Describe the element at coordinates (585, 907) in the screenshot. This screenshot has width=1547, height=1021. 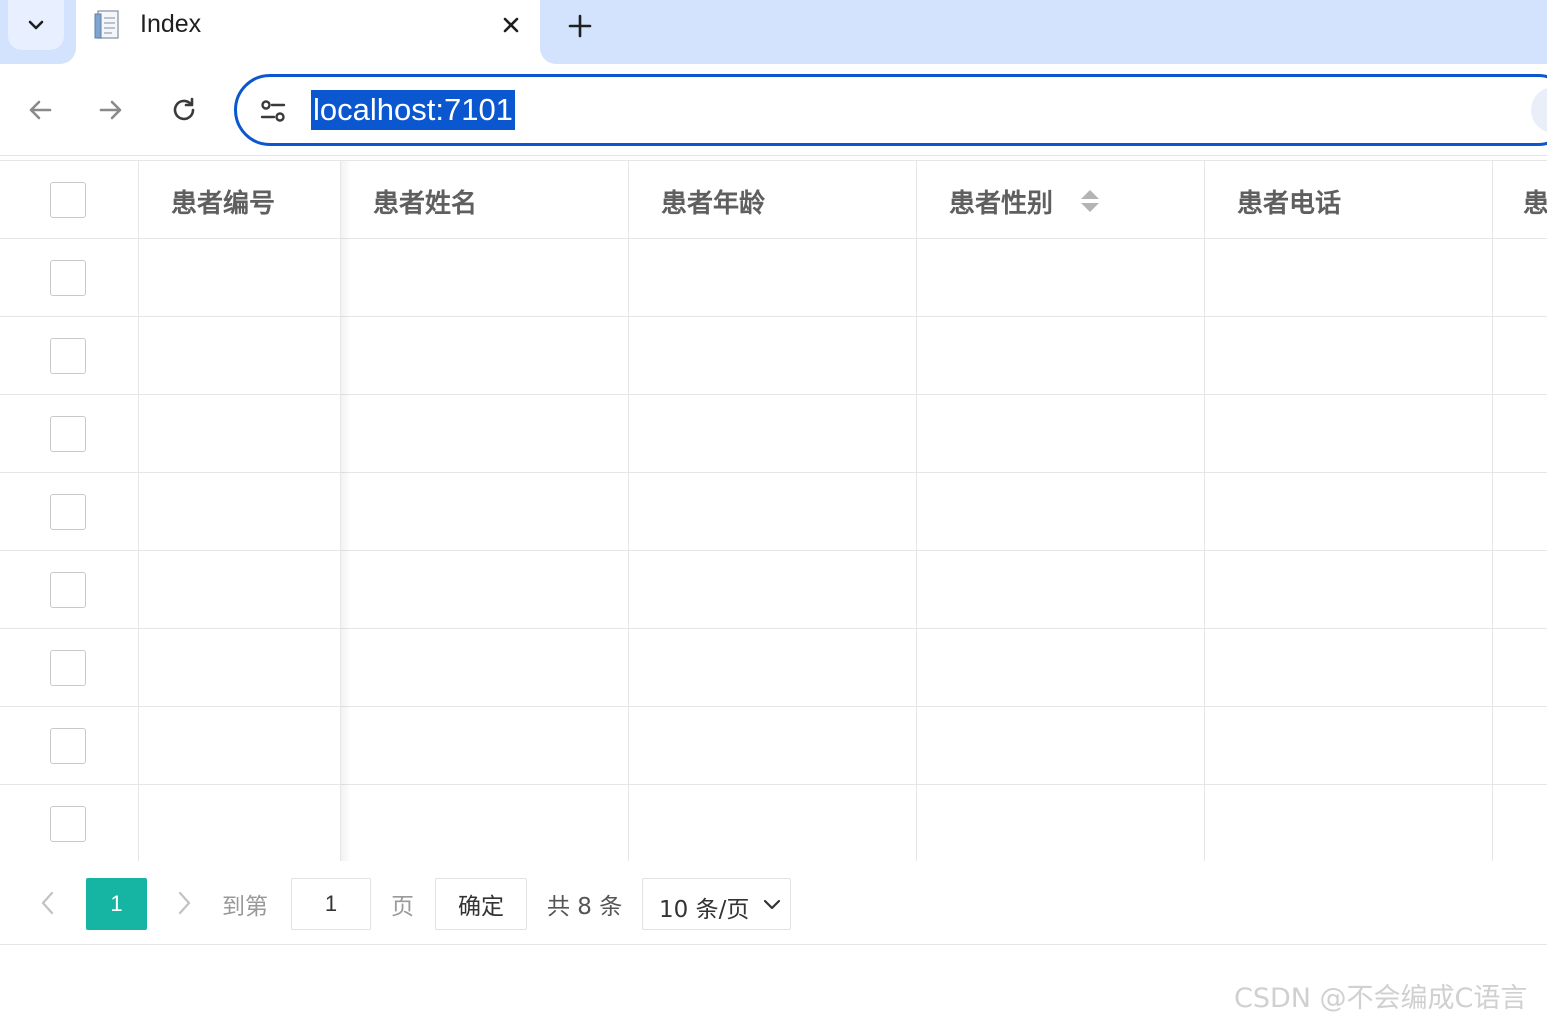
I see `total-count: 共 8 条` at that location.